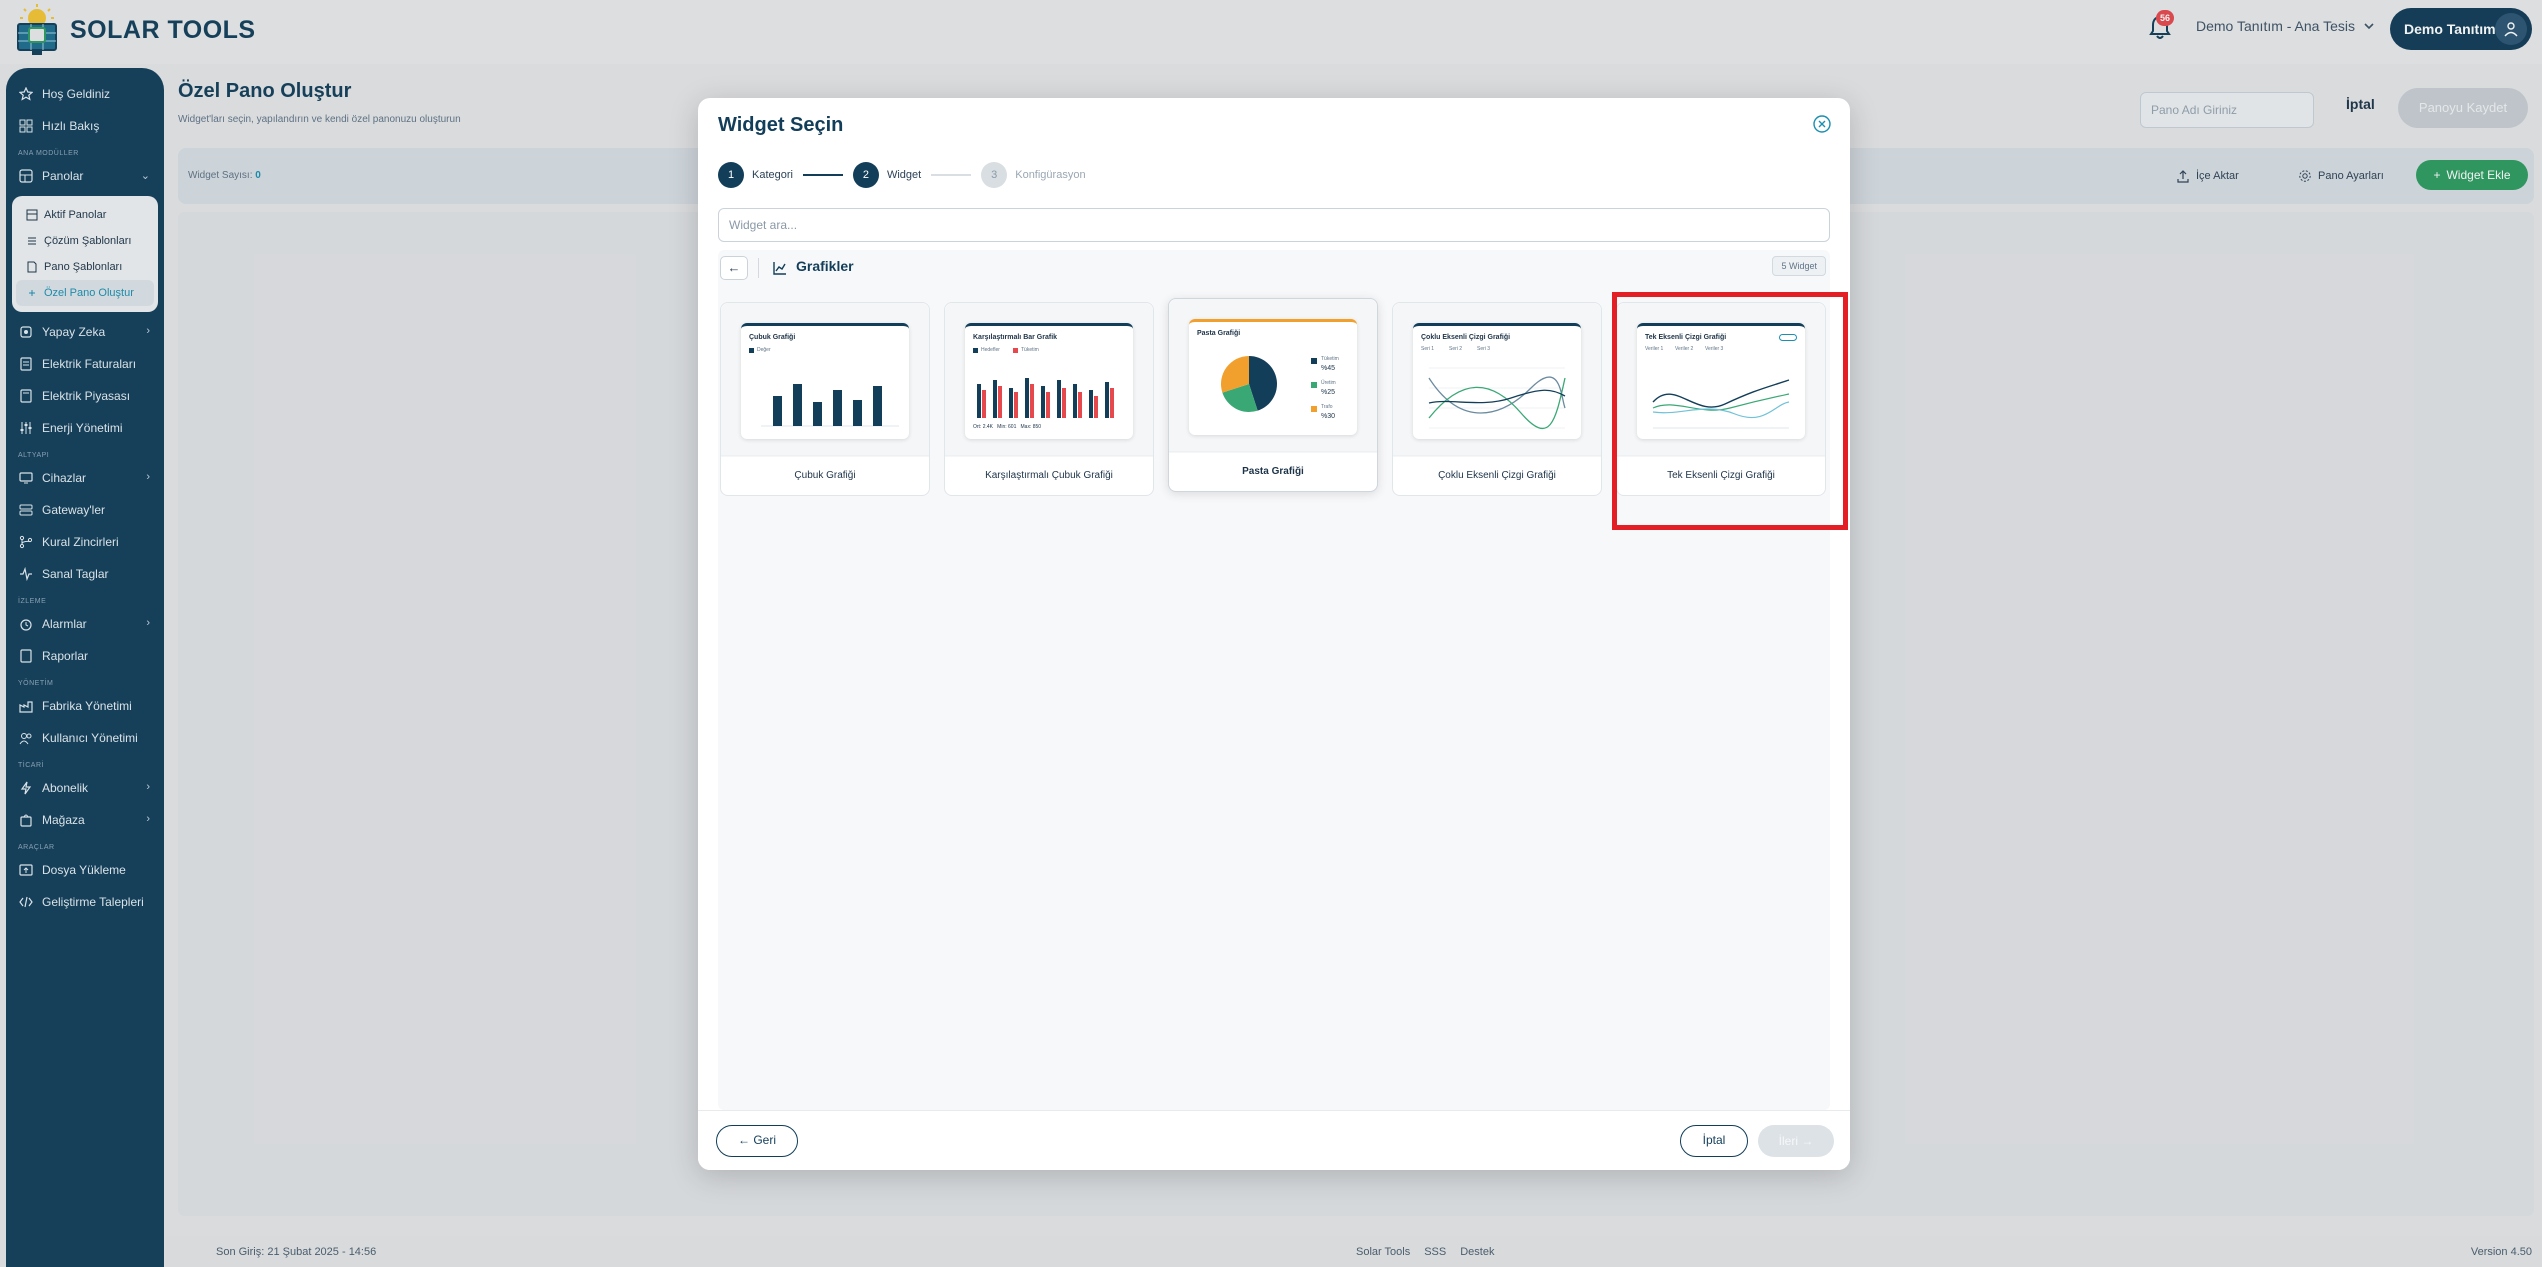 The height and width of the screenshot is (1267, 2542). Describe the element at coordinates (1796, 1141) in the screenshot. I see `next-button: İleri →` at that location.